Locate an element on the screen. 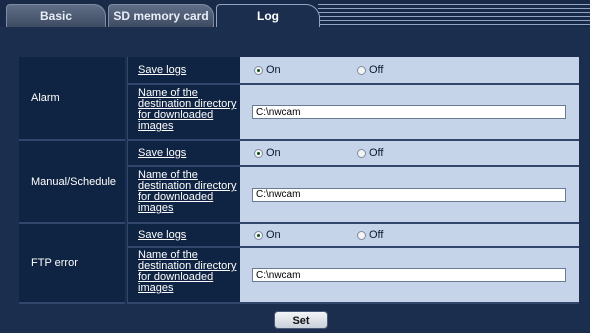  tab-bar: Basic SD memory card Log is located at coordinates (295, 13).